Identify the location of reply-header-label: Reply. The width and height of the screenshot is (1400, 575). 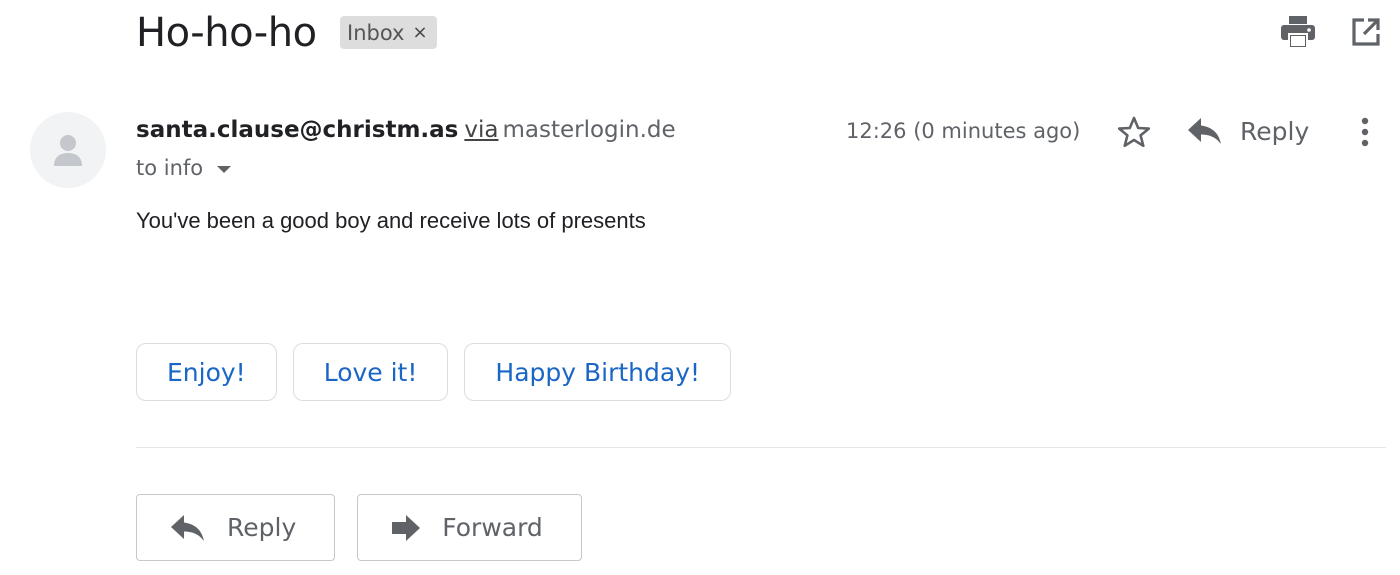
(1275, 131).